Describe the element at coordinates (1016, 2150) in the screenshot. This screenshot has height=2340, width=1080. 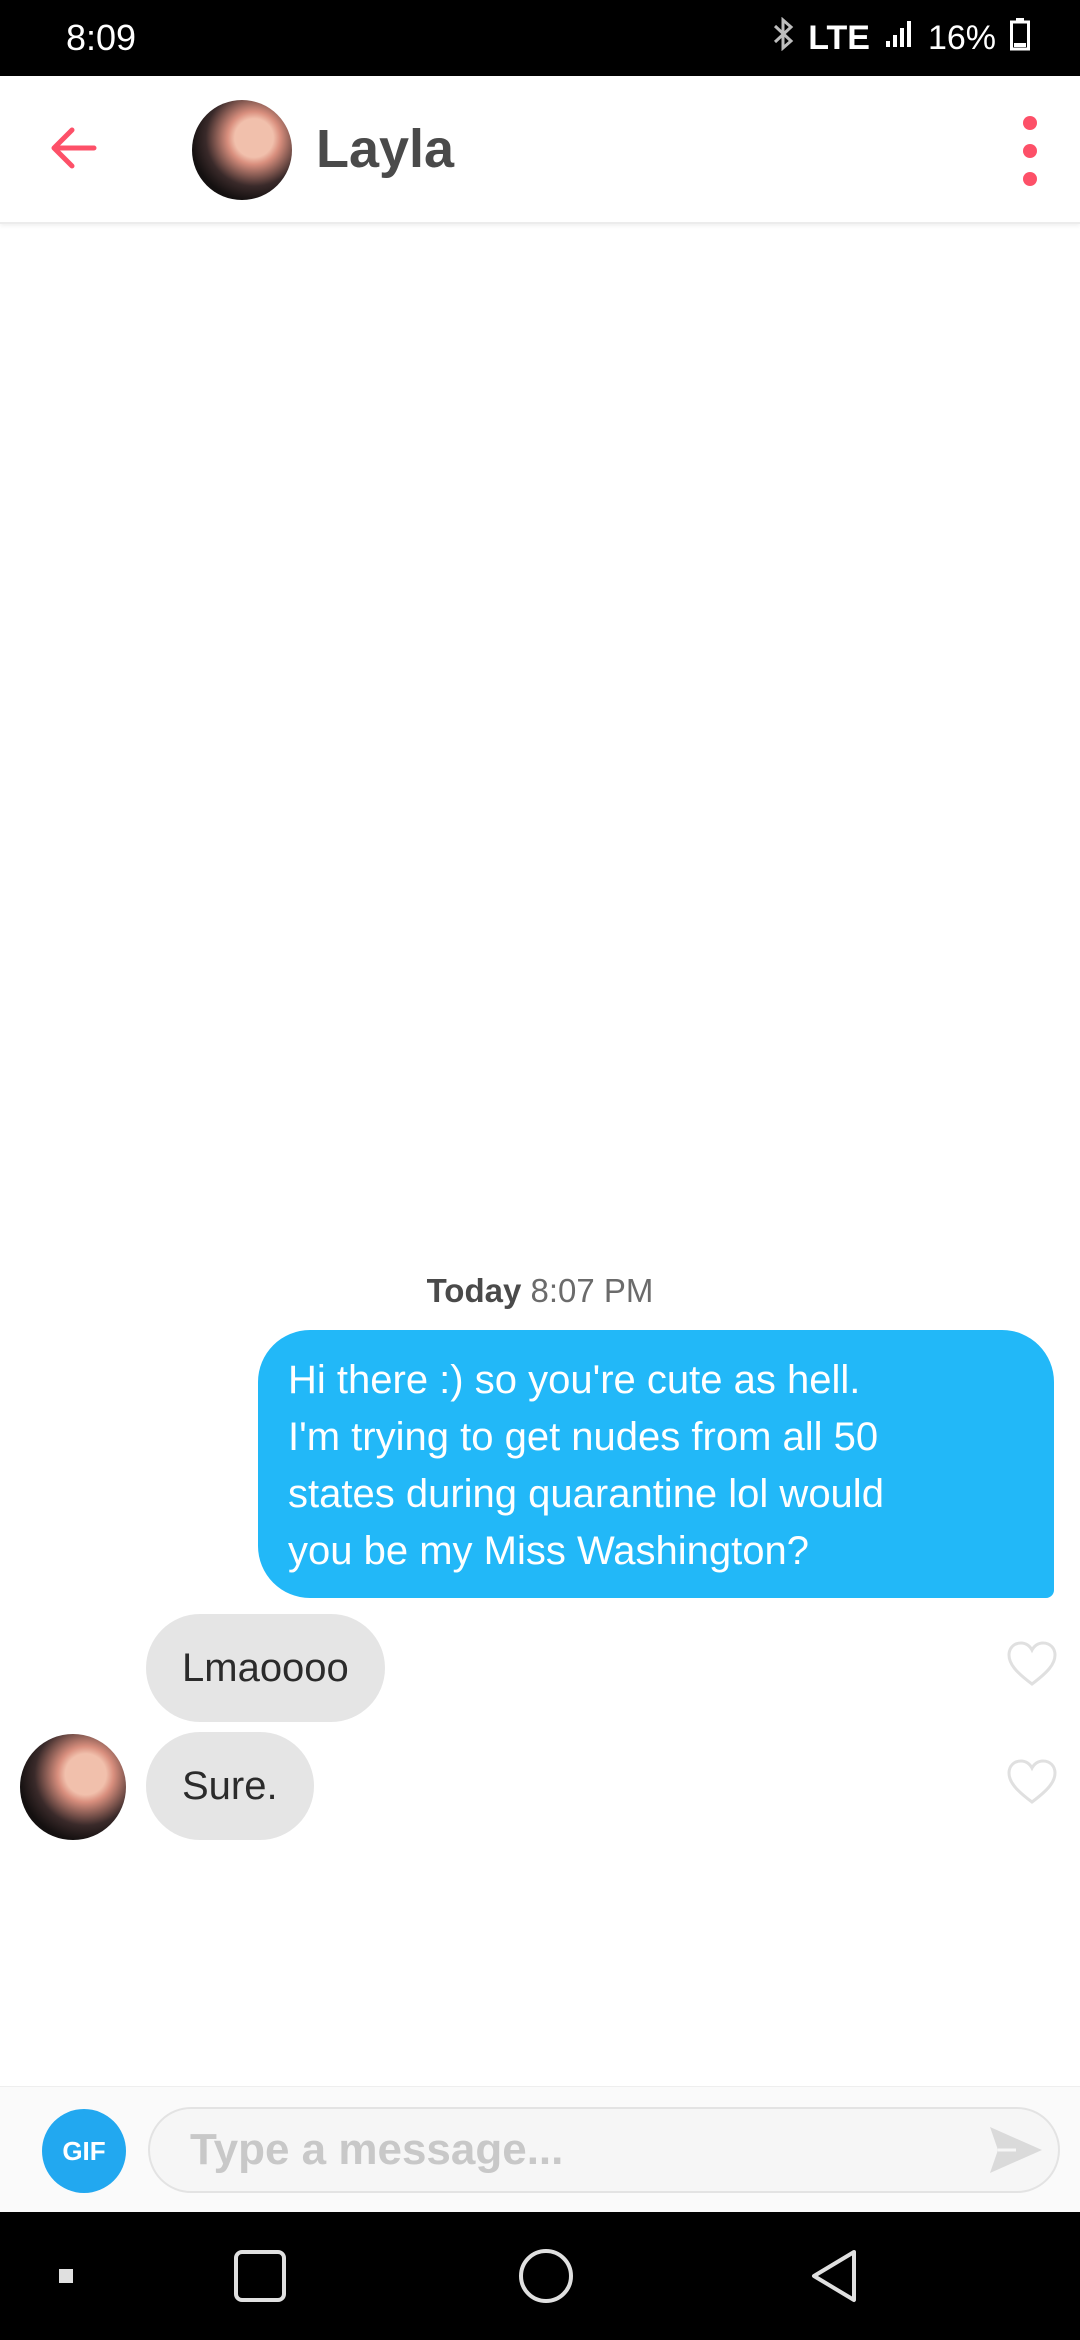
I see `send-icon` at that location.